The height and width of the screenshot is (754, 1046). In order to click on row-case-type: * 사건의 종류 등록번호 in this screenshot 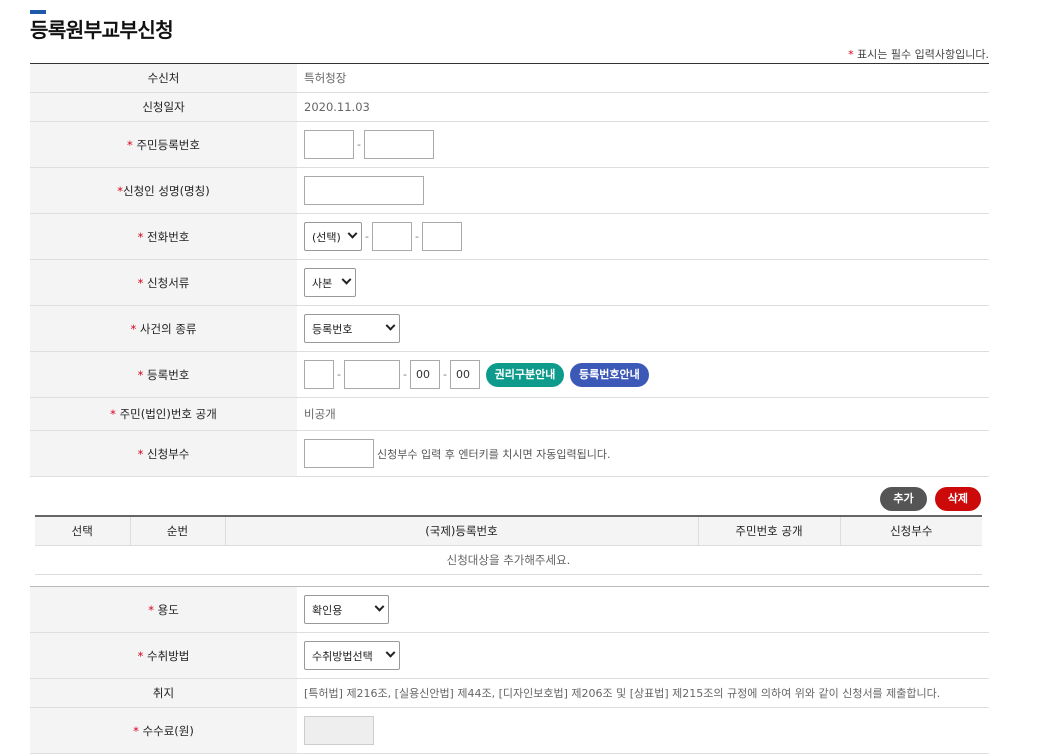, I will do `click(509, 328)`.